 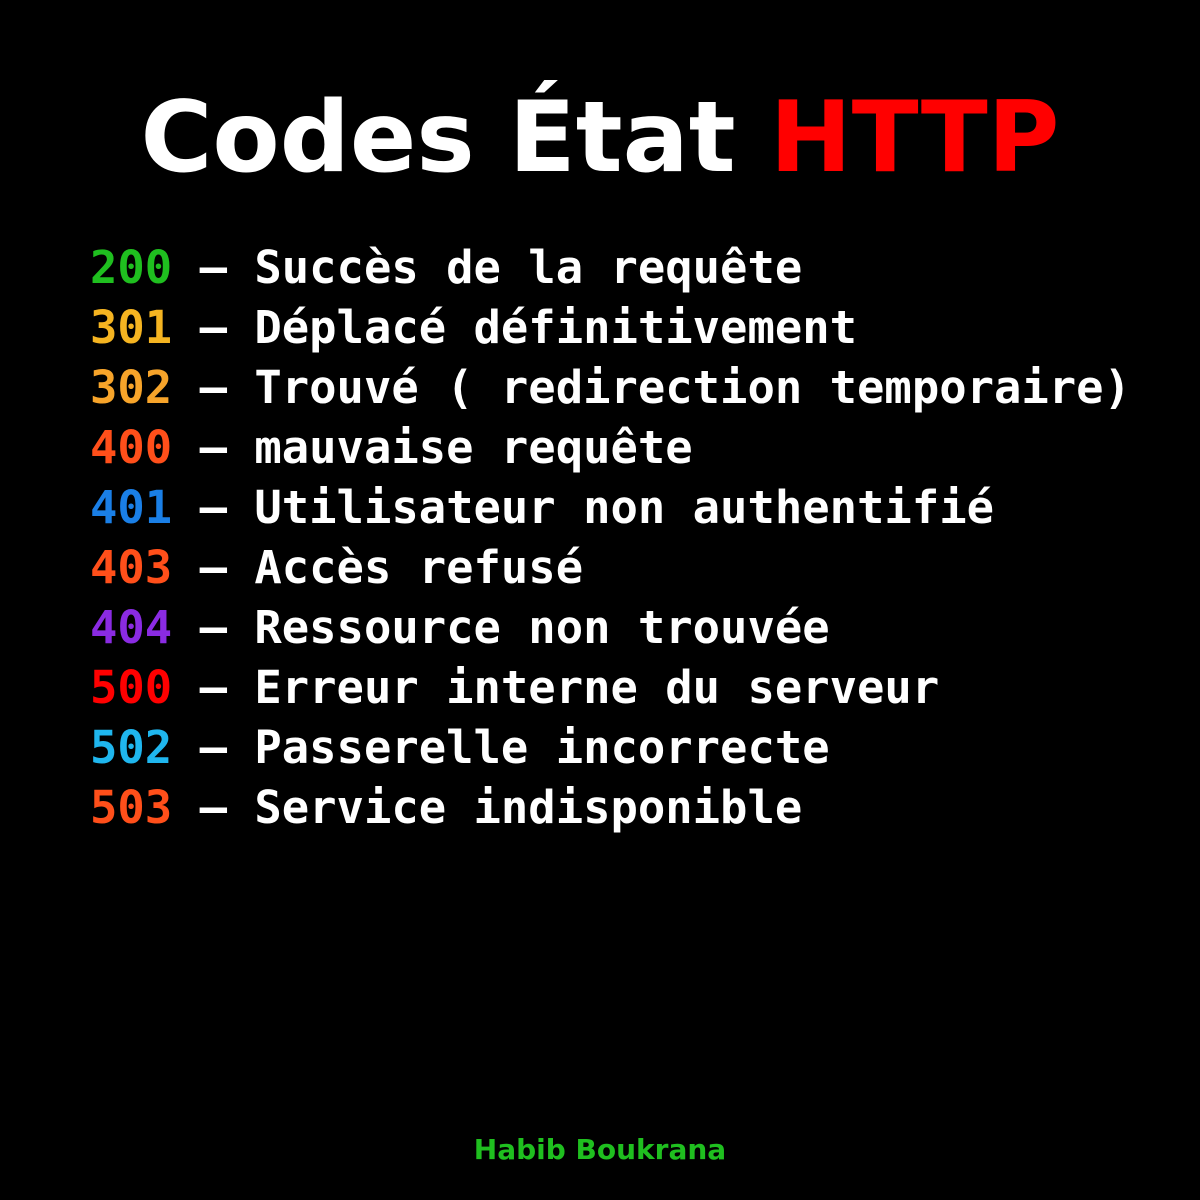 I want to click on status-description: Service indisponible, so click(x=528, y=807).